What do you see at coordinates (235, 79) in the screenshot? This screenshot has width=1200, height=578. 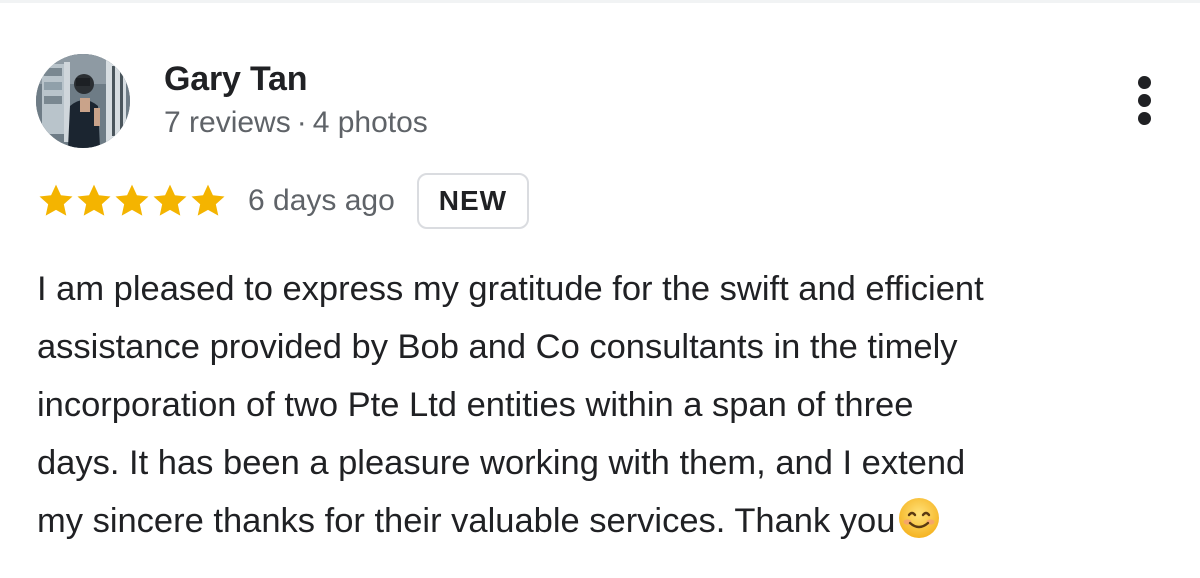 I see `author-name: Gary Tan` at bounding box center [235, 79].